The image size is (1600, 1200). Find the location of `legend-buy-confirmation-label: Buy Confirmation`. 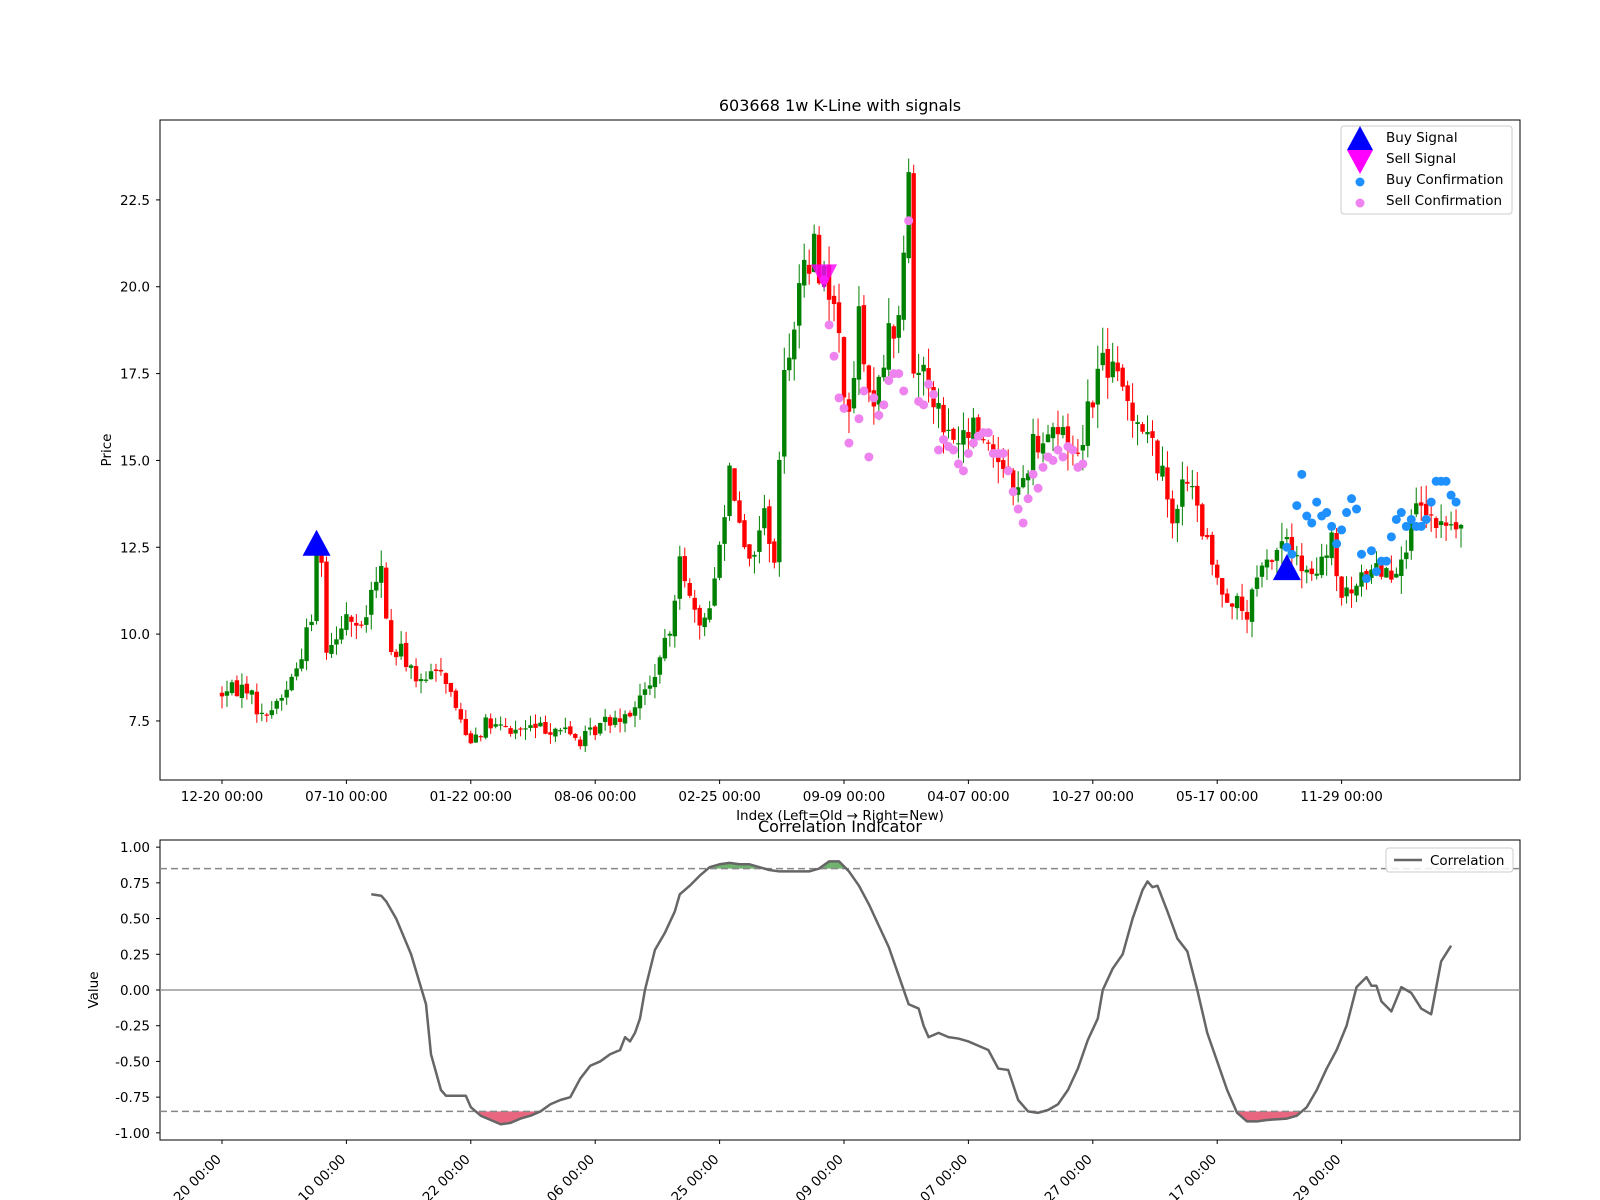

legend-buy-confirmation-label: Buy Confirmation is located at coordinates (1444, 180).